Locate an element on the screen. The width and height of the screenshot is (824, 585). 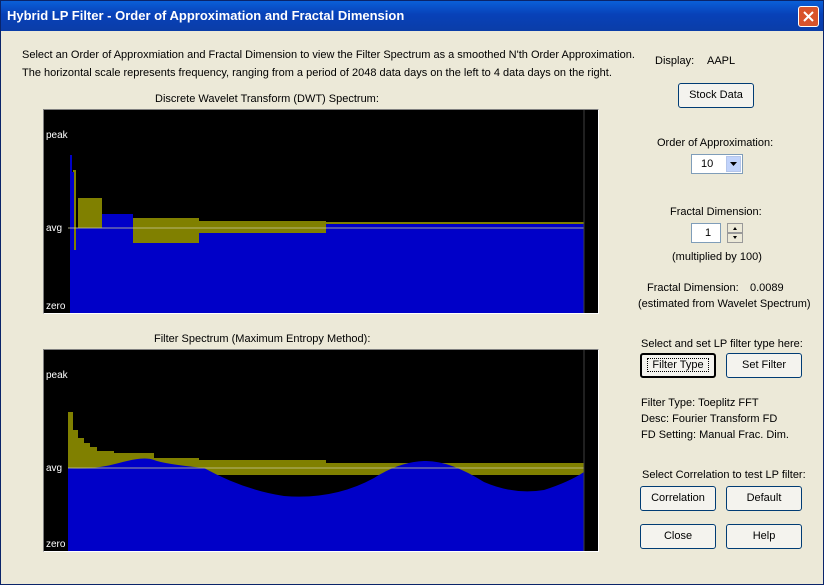
order-label: Order of Approximation: is located at coordinates (715, 143).